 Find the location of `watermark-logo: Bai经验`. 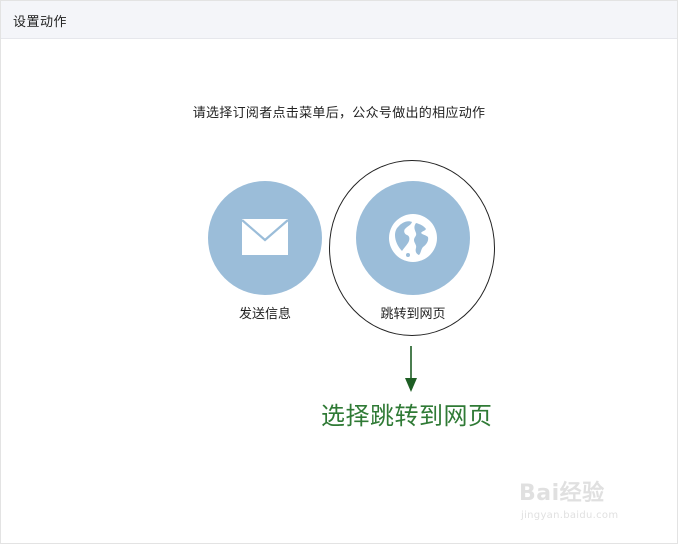

watermark-logo: Bai经验 is located at coordinates (562, 491).